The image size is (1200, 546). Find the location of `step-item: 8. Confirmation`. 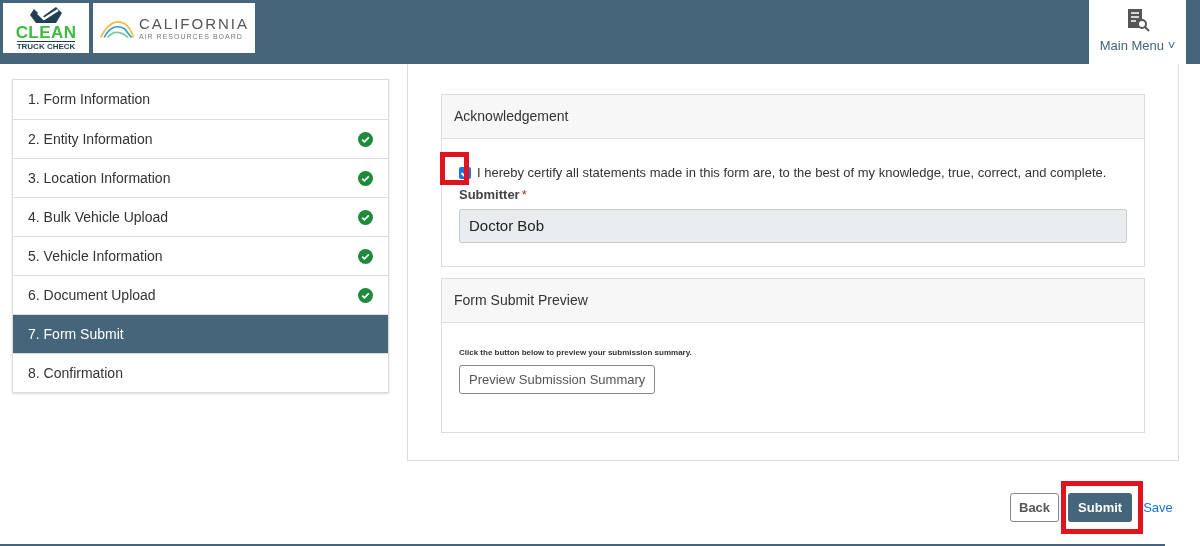

step-item: 8. Confirmation is located at coordinates (200, 372).